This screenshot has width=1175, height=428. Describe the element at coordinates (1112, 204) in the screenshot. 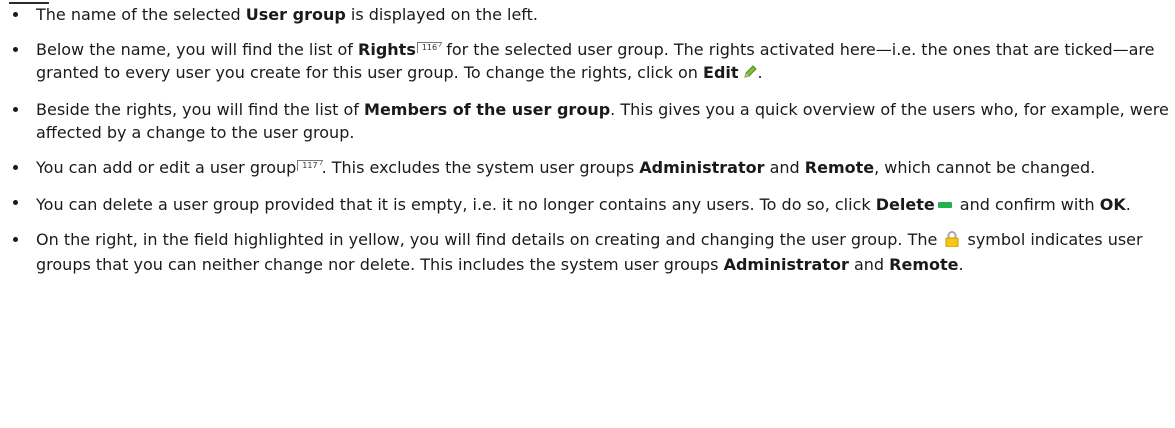

I see `term-ok: OK` at that location.